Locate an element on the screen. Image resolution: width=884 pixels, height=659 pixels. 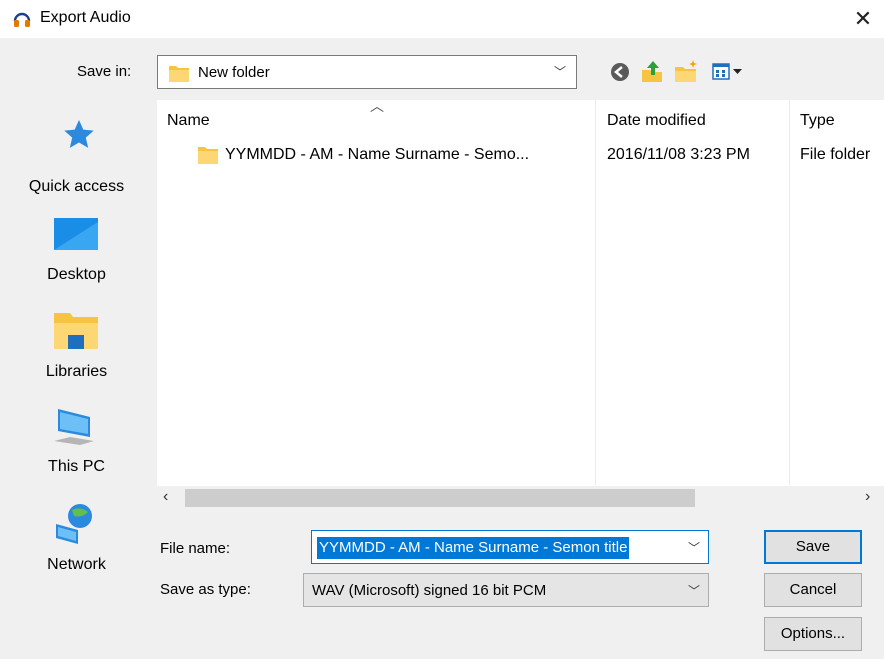
save-as-type-dropdown: WAV (Microsoft) signed 16 bit PCM ﹀ is located at coordinates (506, 590).